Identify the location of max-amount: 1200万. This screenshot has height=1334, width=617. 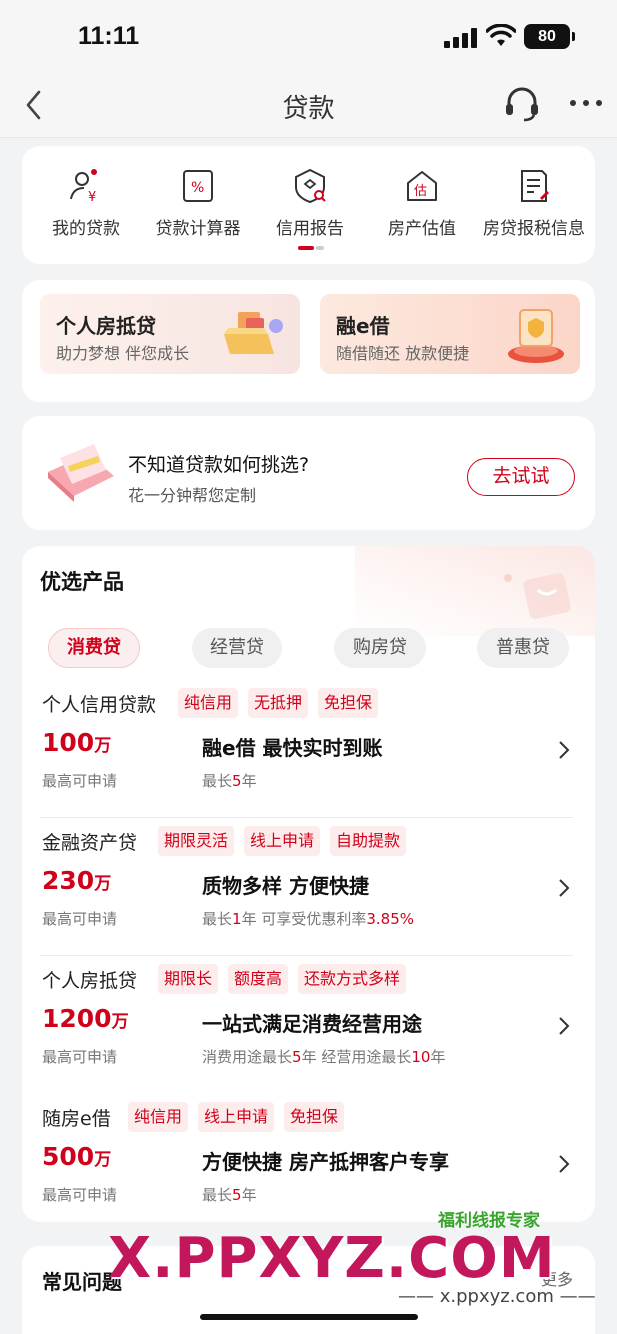
(85, 1018).